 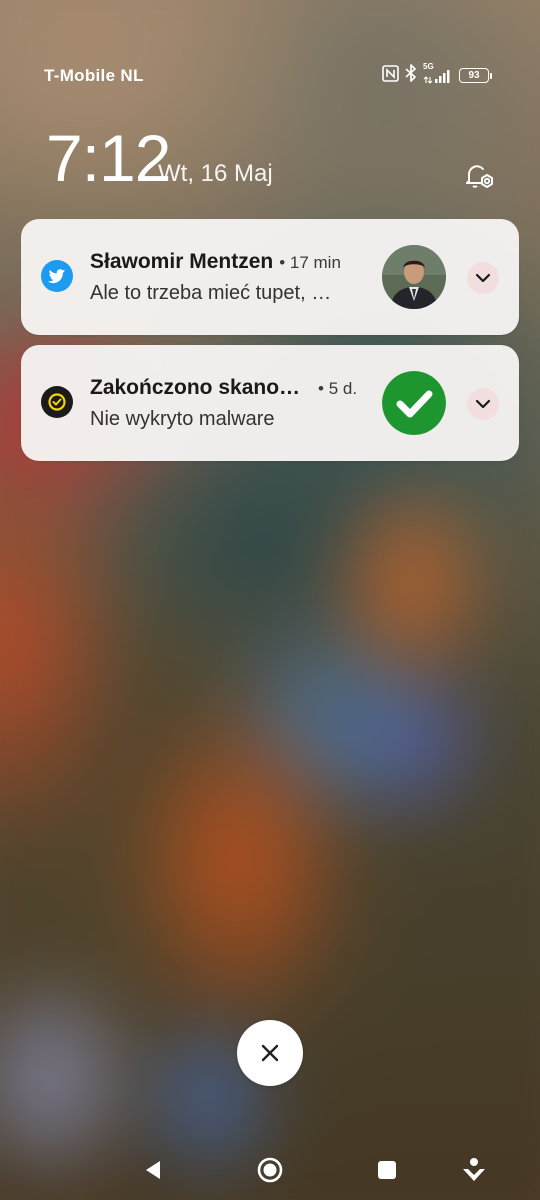 I want to click on sender-avatar, so click(x=414, y=277).